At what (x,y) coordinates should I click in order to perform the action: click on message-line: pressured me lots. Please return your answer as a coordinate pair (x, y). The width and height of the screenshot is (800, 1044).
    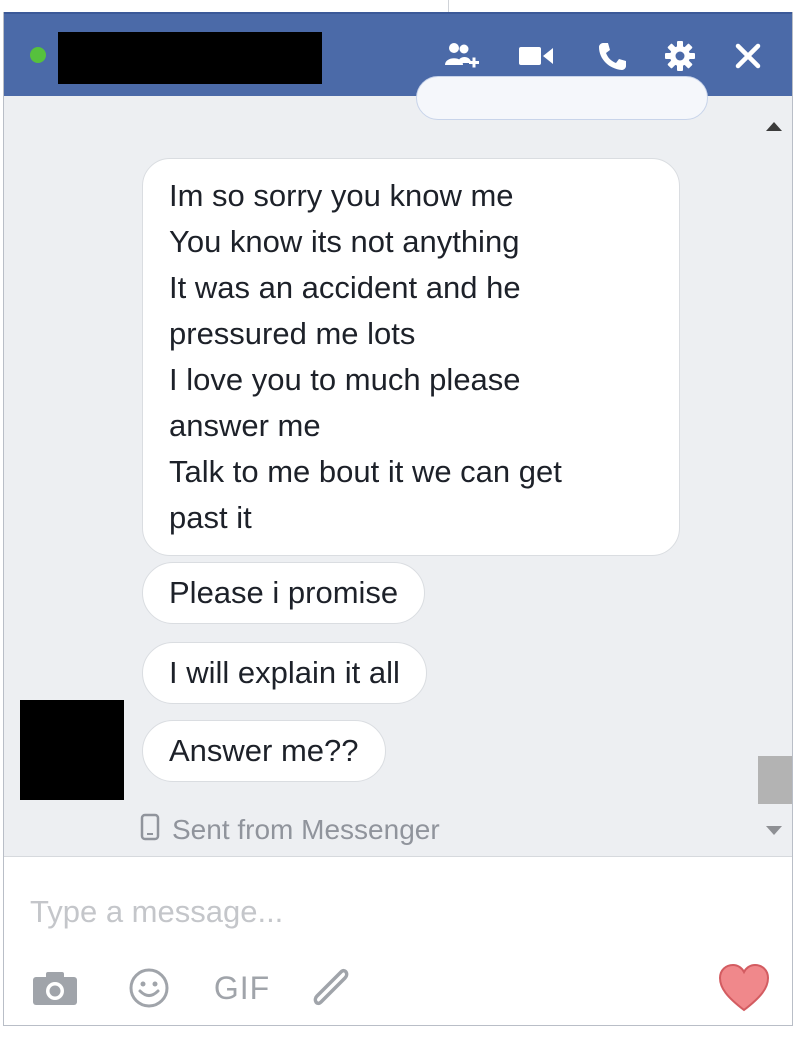
    Looking at the image, I should click on (292, 333).